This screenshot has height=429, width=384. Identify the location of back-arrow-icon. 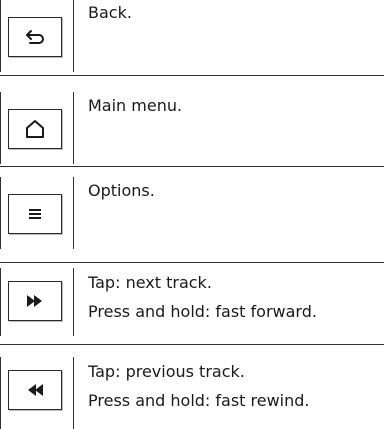
(35, 37).